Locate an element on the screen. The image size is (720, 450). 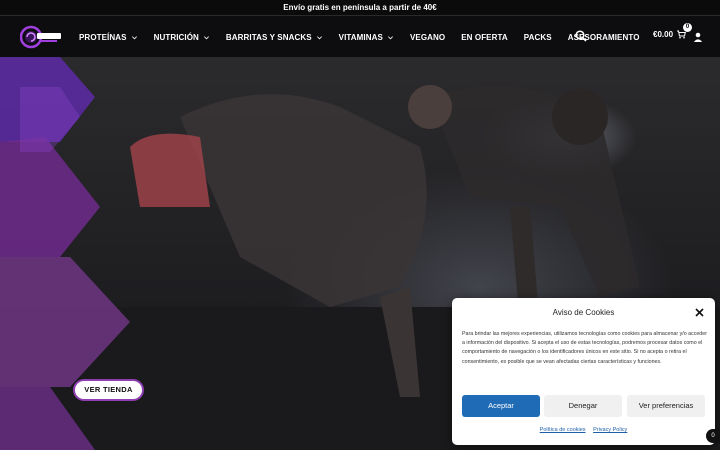
nav-label: VEGANO is located at coordinates (427, 37).